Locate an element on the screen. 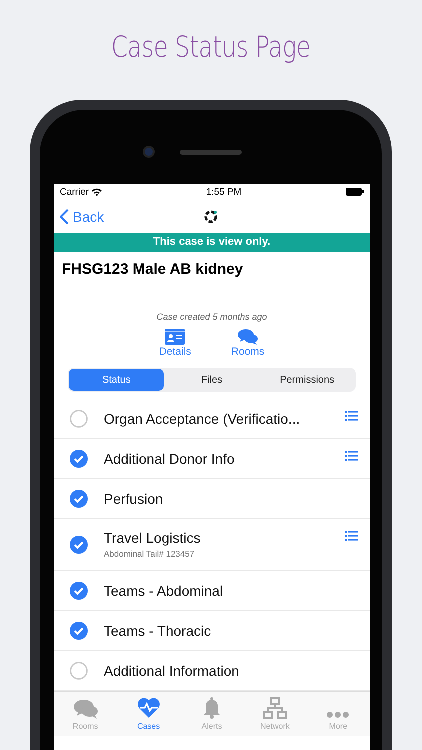 The height and width of the screenshot is (750, 422). status-label: Teams - Thoracic is located at coordinates (158, 630).